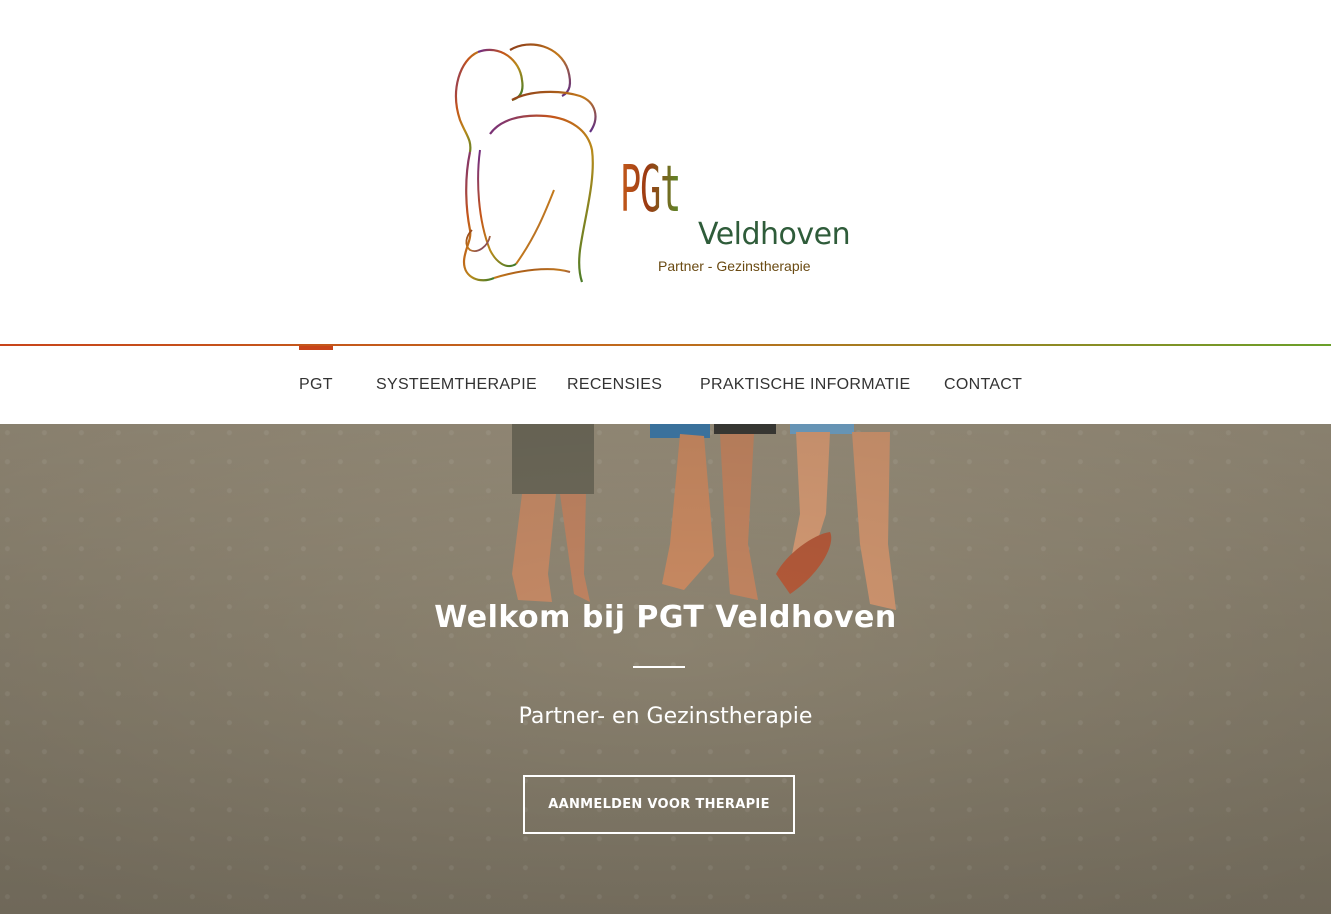 The height and width of the screenshot is (914, 1331). I want to click on hero-divider, so click(659, 667).